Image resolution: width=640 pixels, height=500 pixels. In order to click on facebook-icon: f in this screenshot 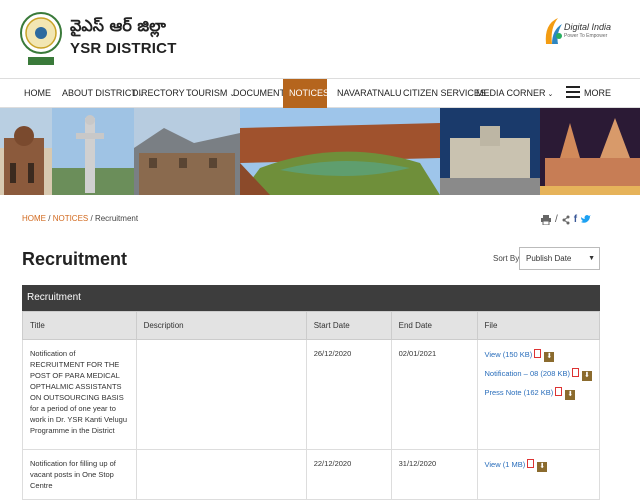, I will do `click(575, 219)`.